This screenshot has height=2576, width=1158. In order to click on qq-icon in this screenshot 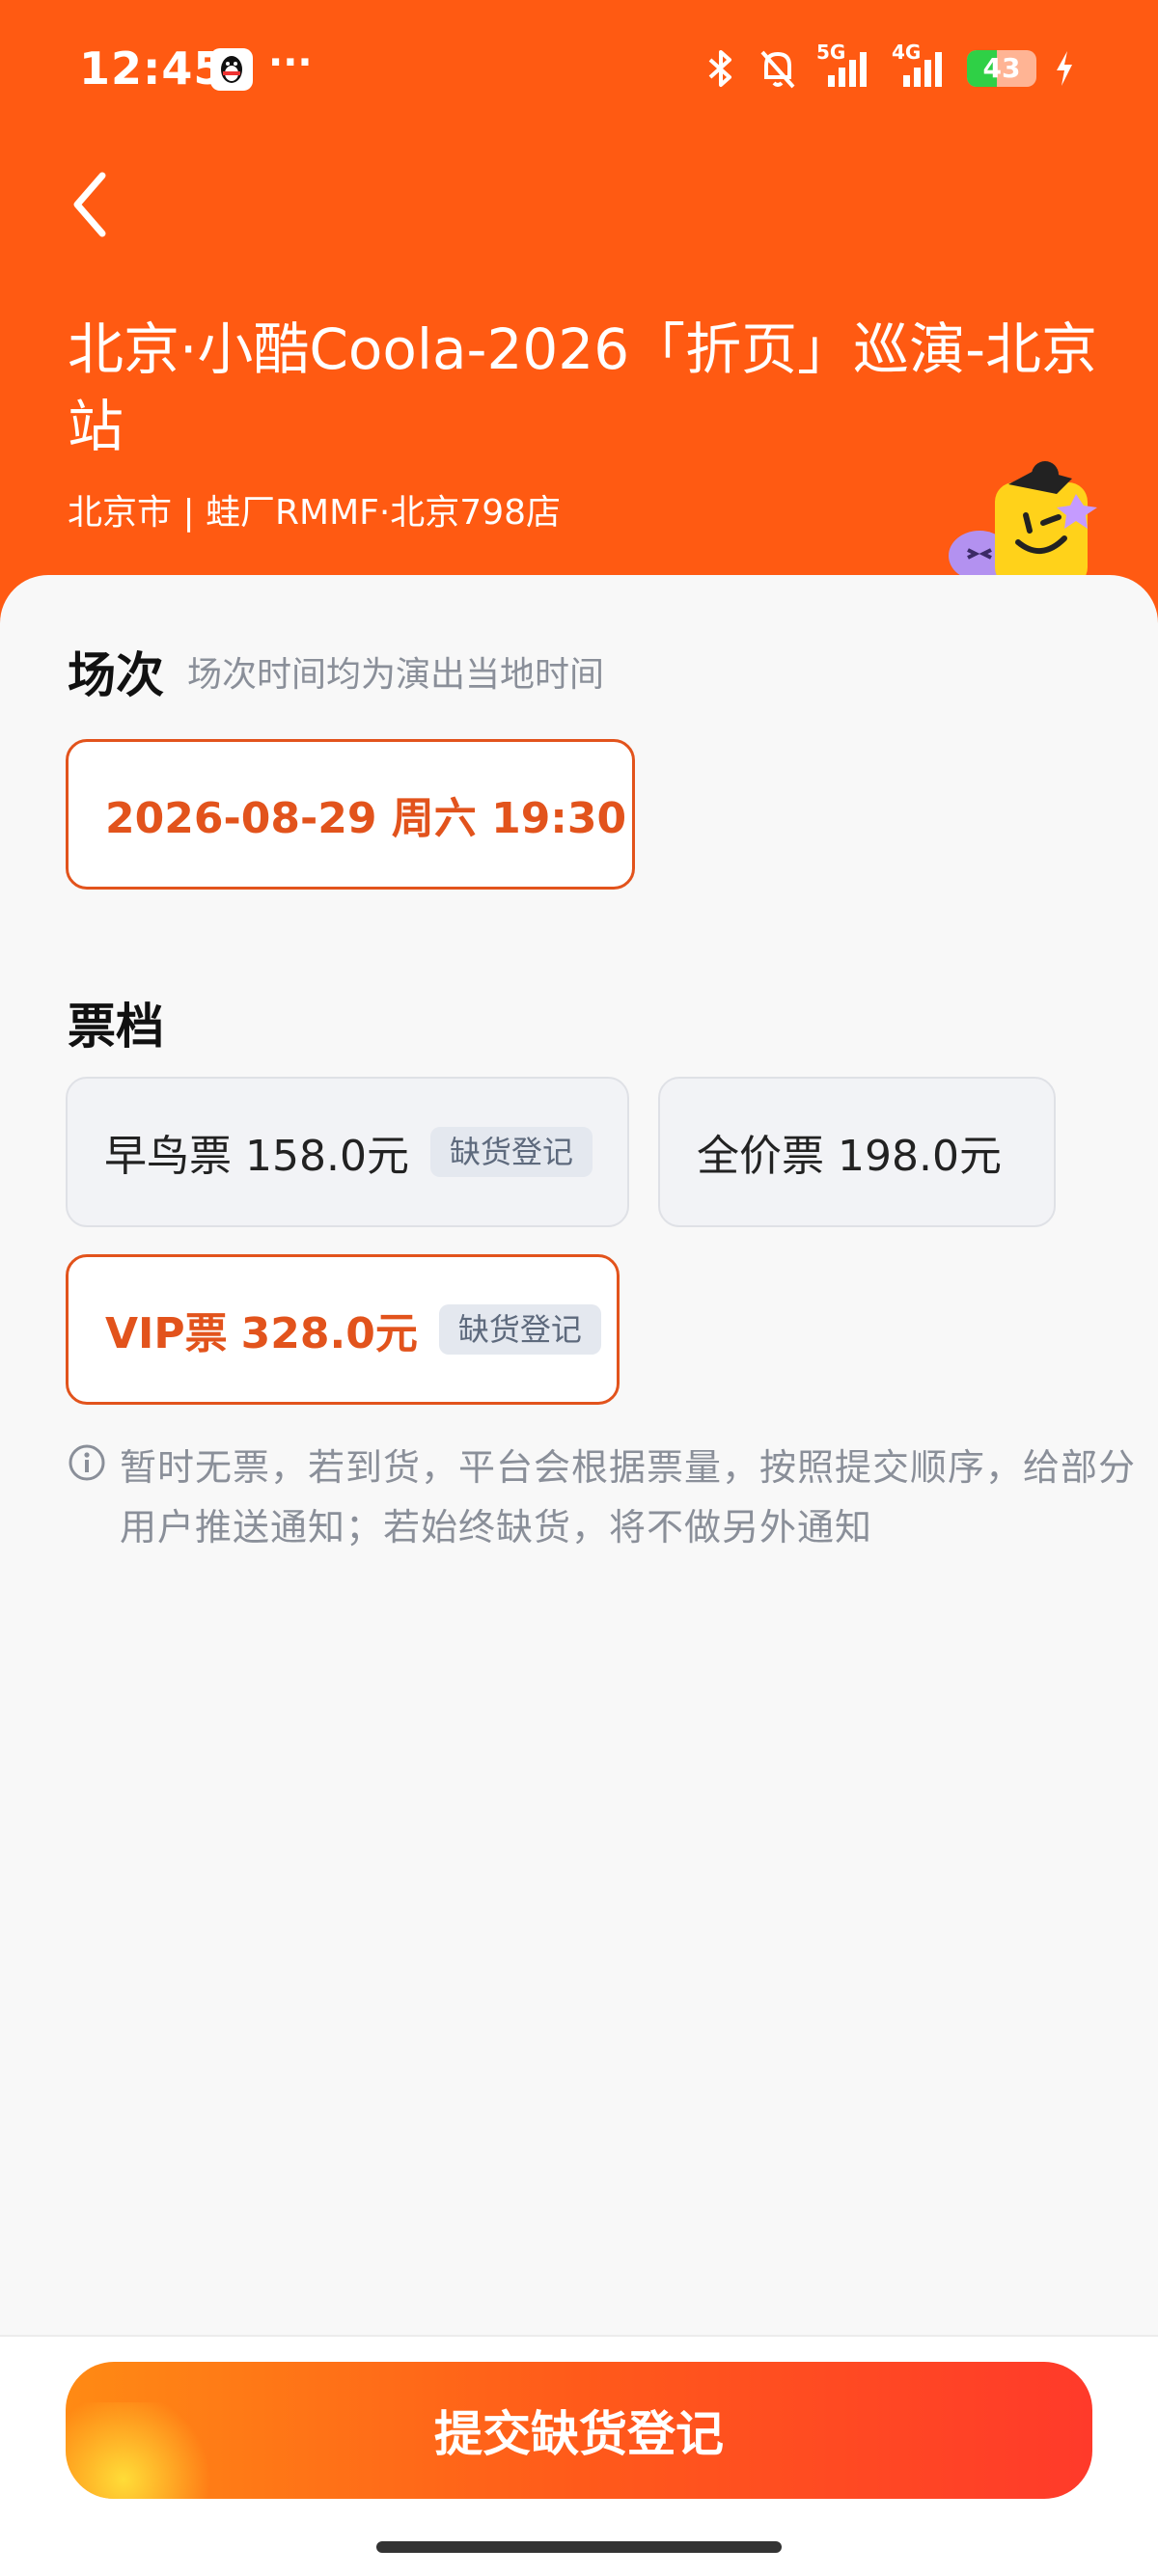, I will do `click(231, 69)`.